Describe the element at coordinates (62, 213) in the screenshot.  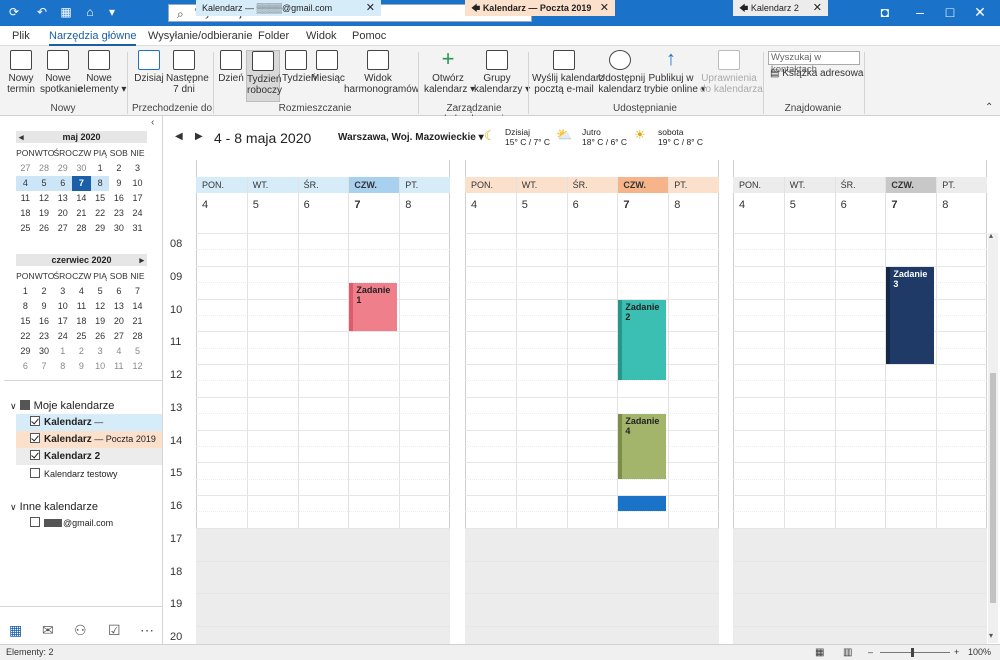
I see `minical-day: 20` at that location.